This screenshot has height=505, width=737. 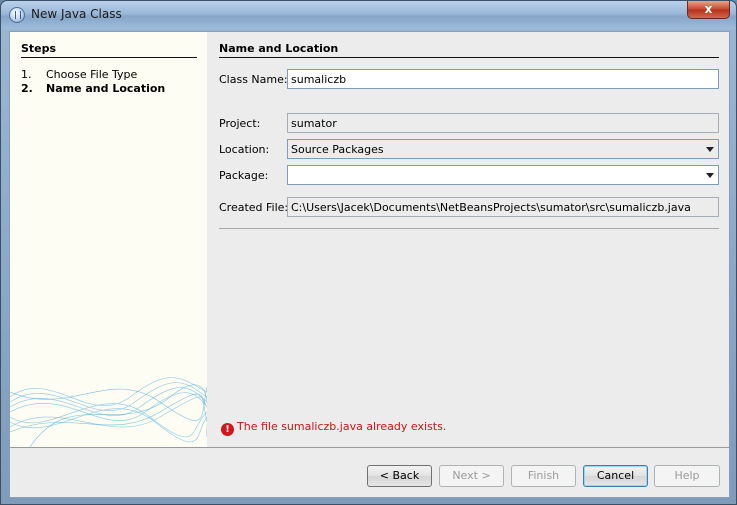 What do you see at coordinates (342, 426) in the screenshot?
I see `error-text: The file sumaliczb.java already exists.` at bounding box center [342, 426].